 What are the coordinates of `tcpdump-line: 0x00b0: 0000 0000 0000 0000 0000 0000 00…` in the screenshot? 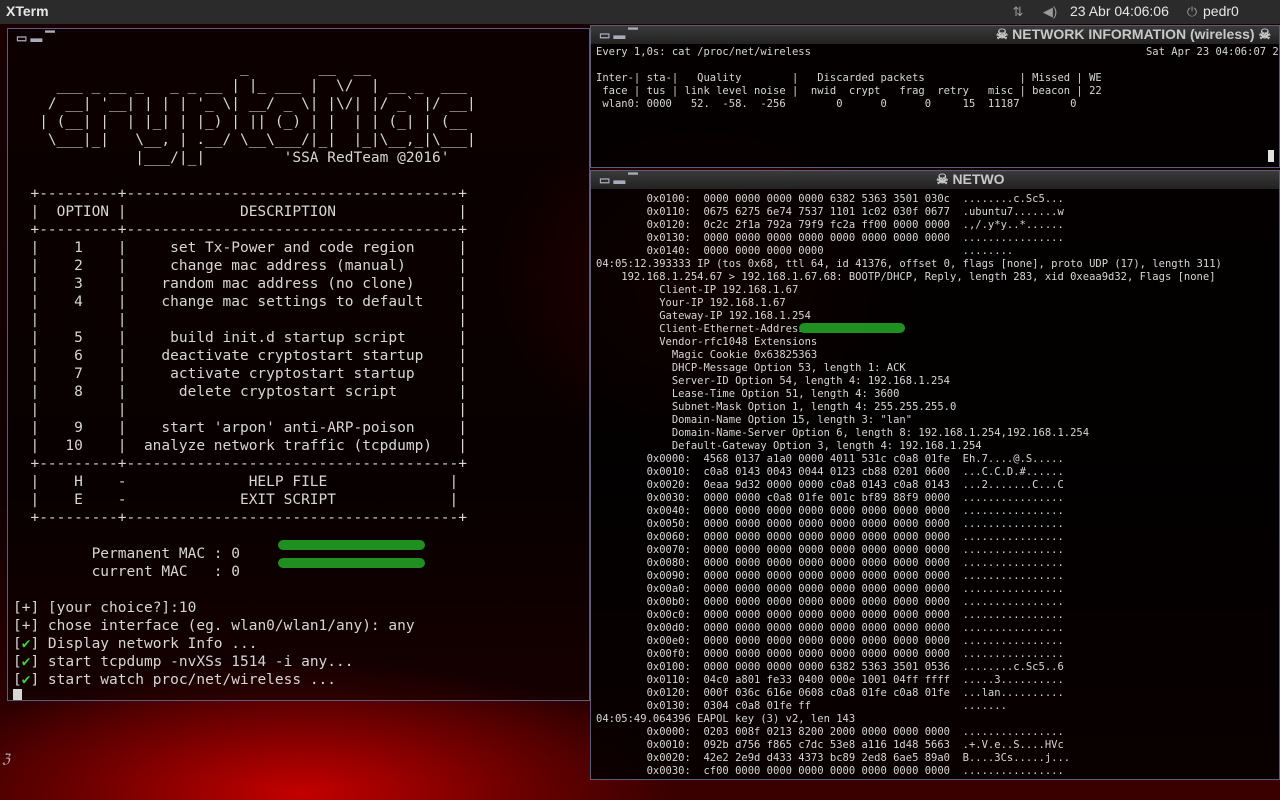 It's located at (830, 602).